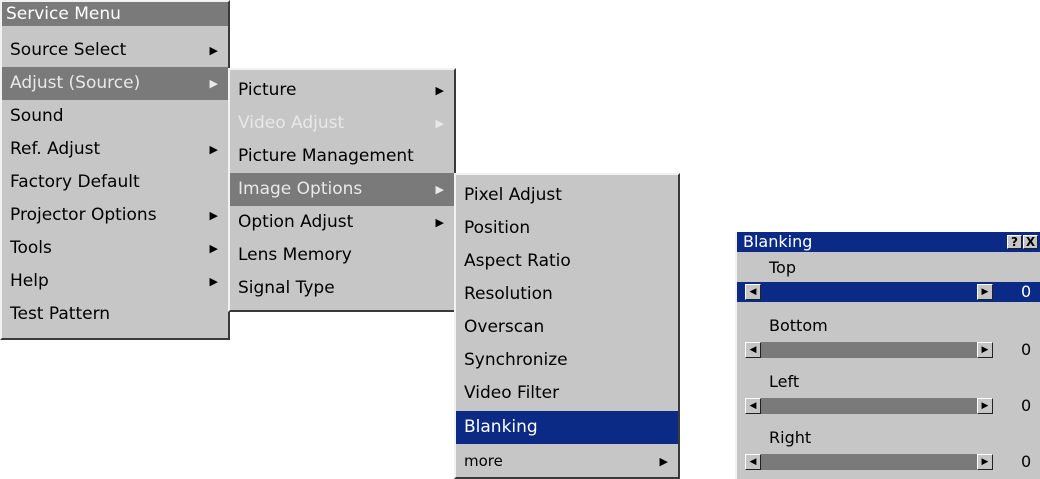  What do you see at coordinates (29, 281) in the screenshot?
I see `menu-item-label: Help` at bounding box center [29, 281].